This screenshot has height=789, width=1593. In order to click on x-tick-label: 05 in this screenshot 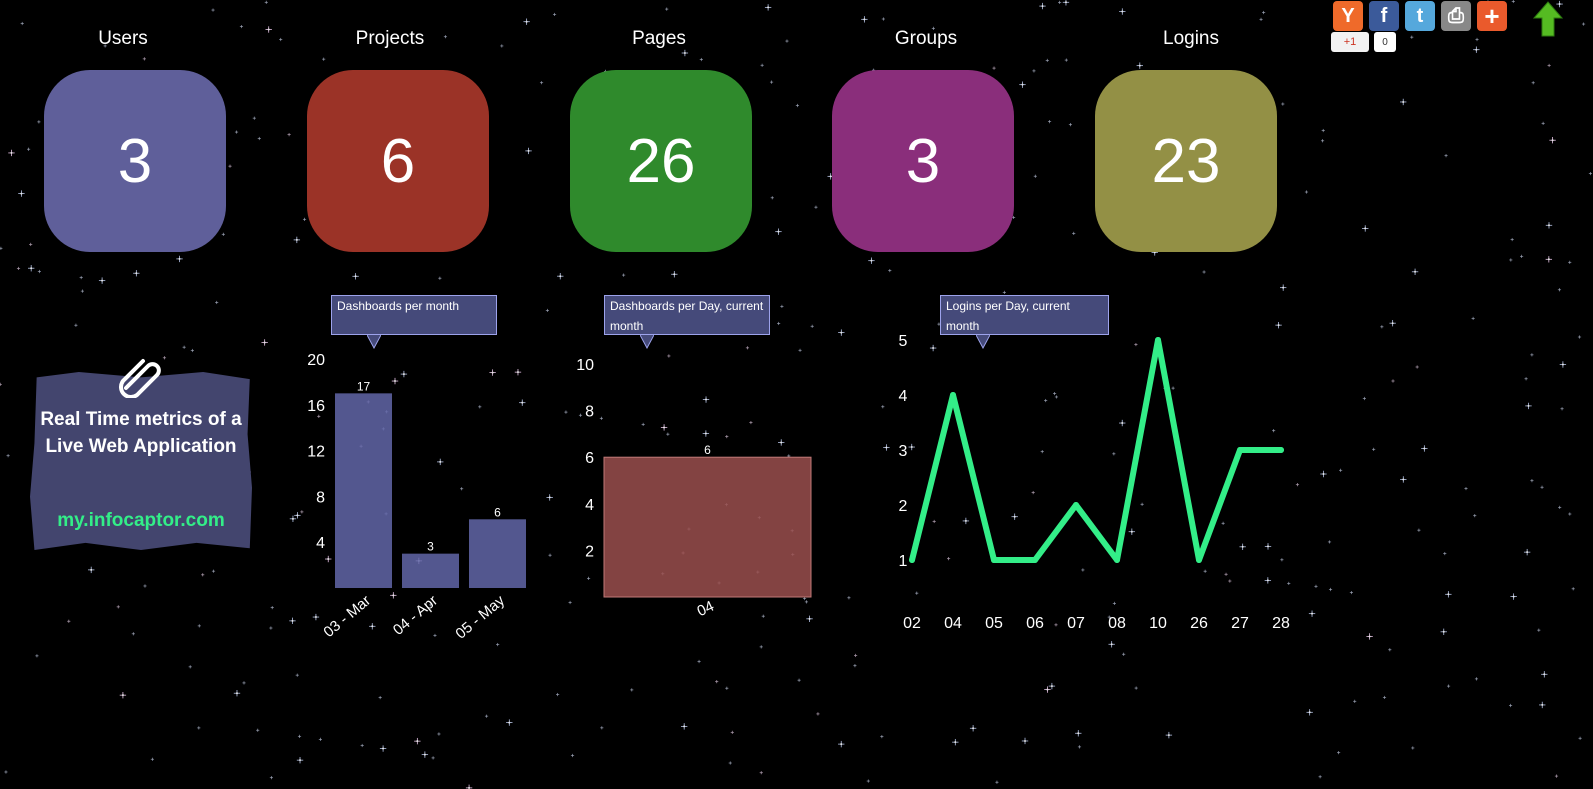, I will do `click(994, 623)`.